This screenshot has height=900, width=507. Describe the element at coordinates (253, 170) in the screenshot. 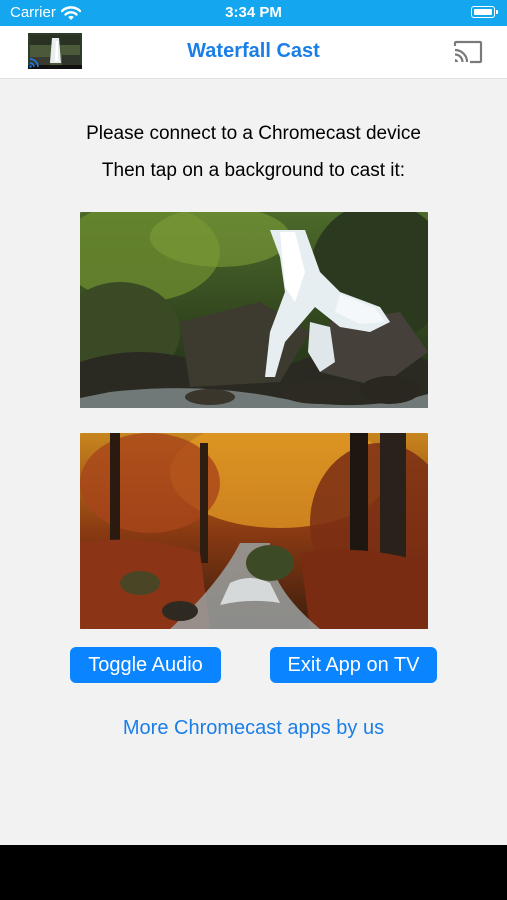

I see `instruction-line-2: Then tap on a background to cast it:` at that location.